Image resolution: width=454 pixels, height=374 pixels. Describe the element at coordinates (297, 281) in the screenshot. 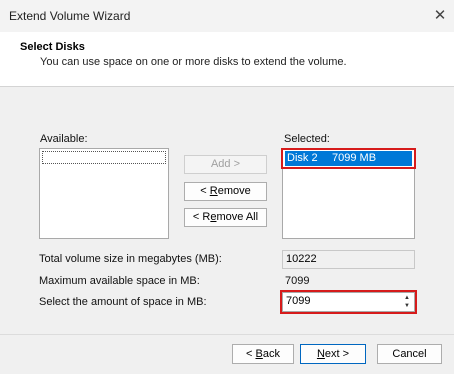

I see `max-space-value: 7099` at that location.